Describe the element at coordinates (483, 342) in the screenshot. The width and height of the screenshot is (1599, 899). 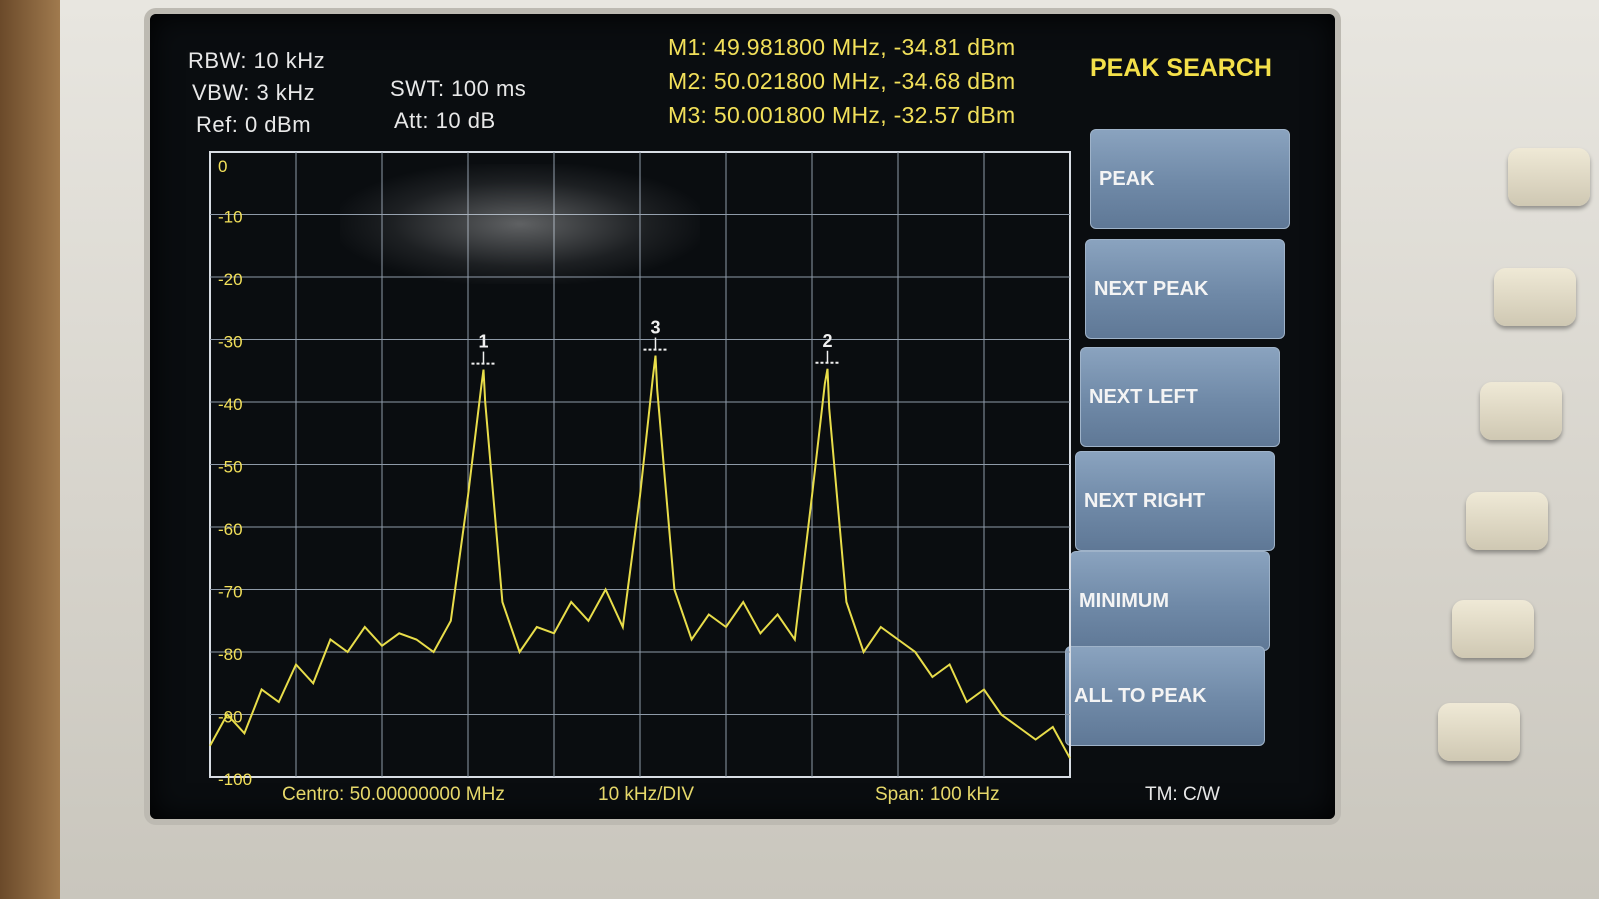
I see `marker-1-label: 1` at that location.